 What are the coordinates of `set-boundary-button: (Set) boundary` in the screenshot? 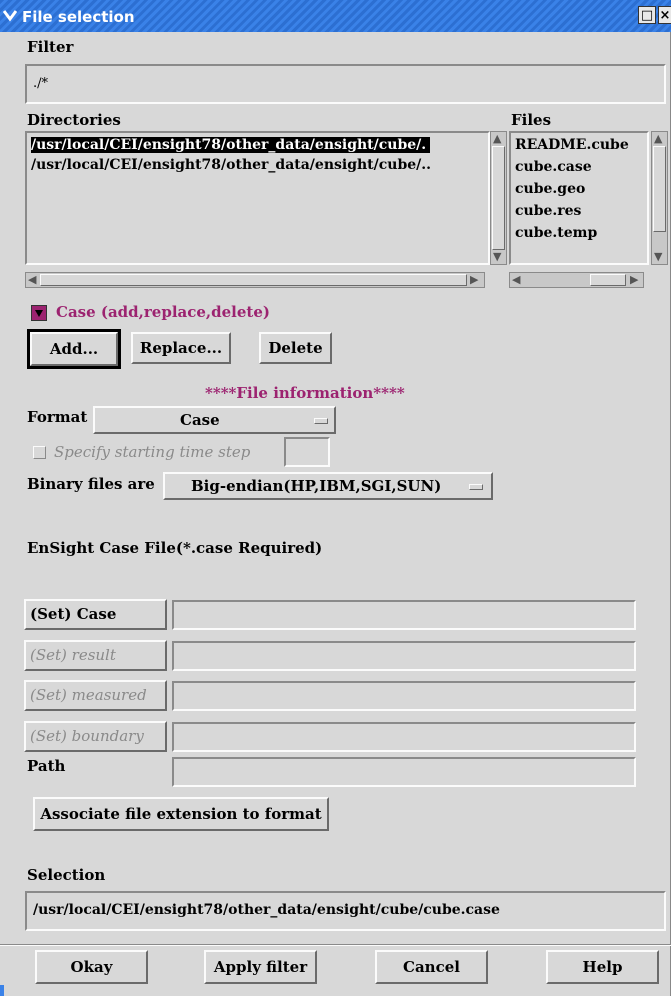 It's located at (95, 736).